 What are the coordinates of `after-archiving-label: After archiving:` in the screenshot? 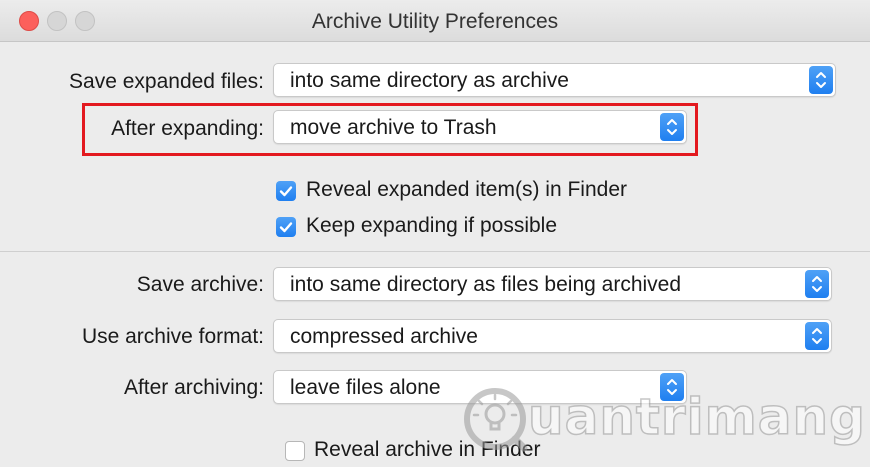 It's located at (193, 387).